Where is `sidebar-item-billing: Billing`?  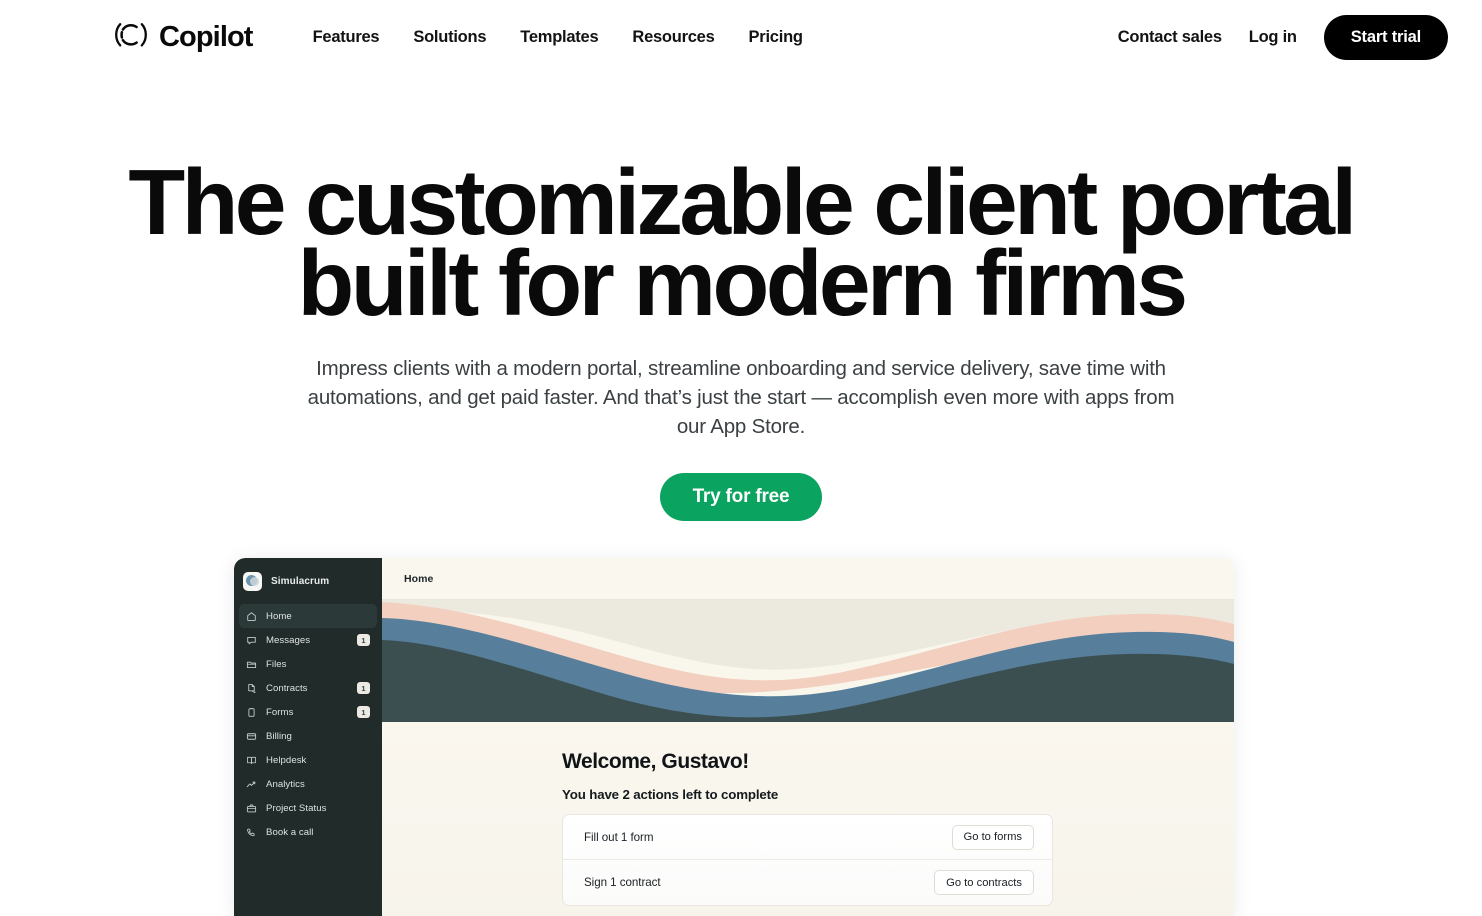 sidebar-item-billing: Billing is located at coordinates (308, 736).